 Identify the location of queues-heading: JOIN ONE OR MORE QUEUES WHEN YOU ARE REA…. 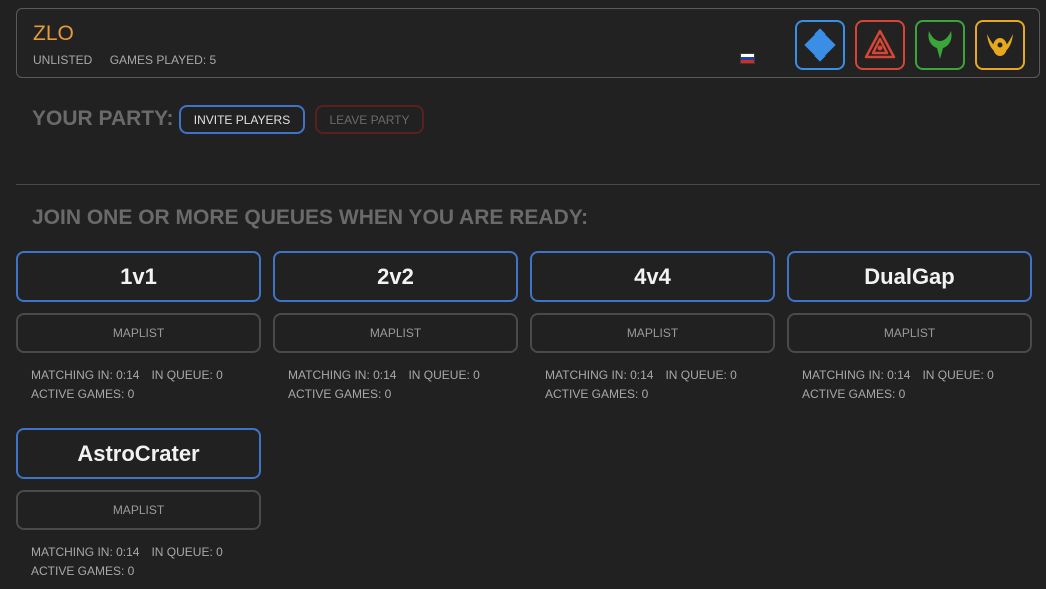
(310, 217).